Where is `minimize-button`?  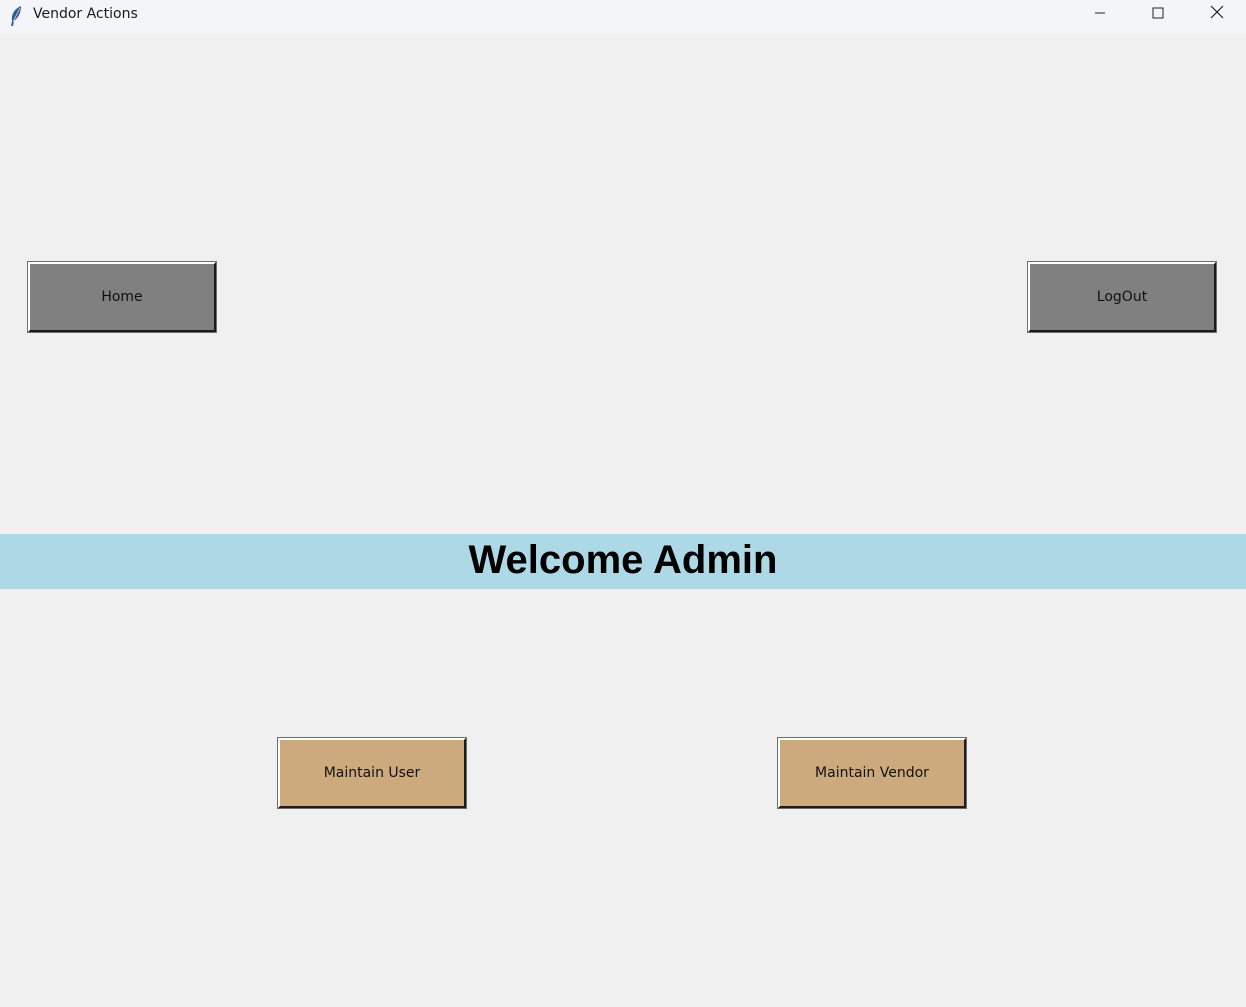
minimize-button is located at coordinates (1100, 14).